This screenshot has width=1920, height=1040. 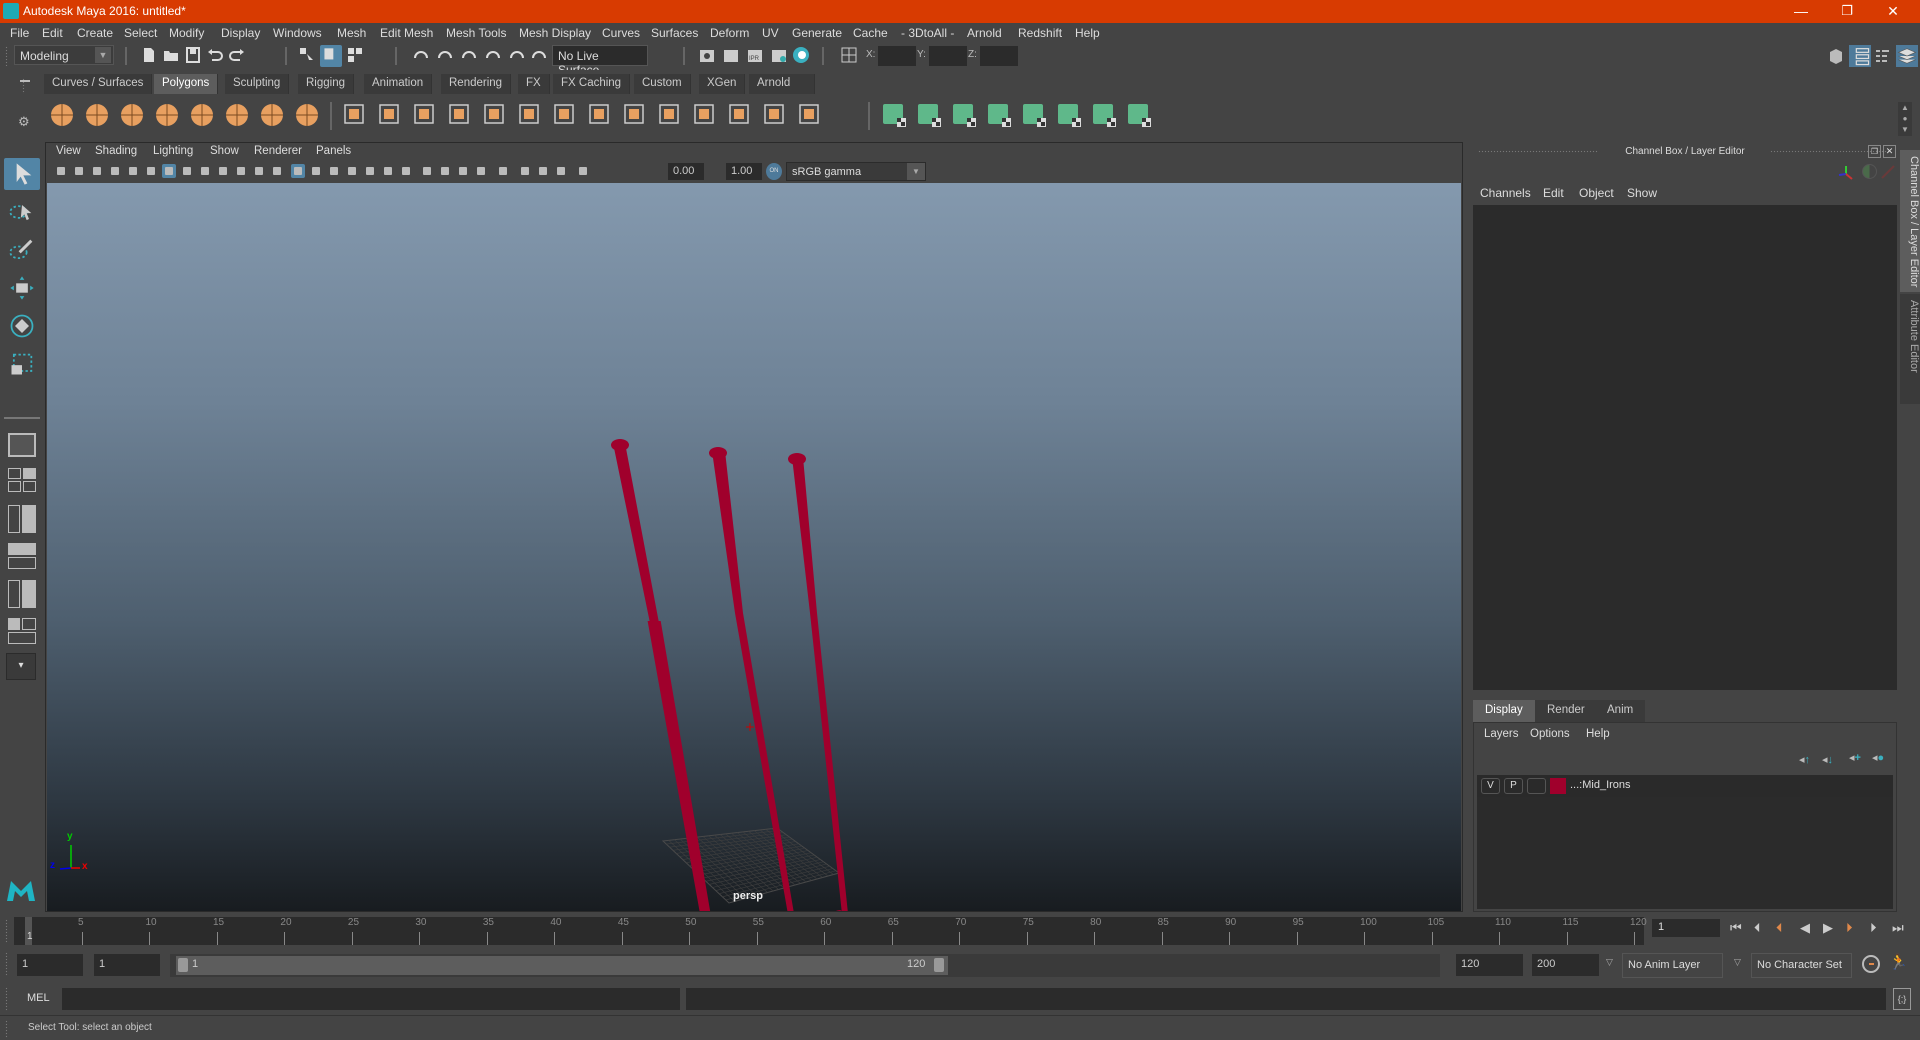 What do you see at coordinates (534, 84) in the screenshot?
I see `shelf-tab-fx: FX` at bounding box center [534, 84].